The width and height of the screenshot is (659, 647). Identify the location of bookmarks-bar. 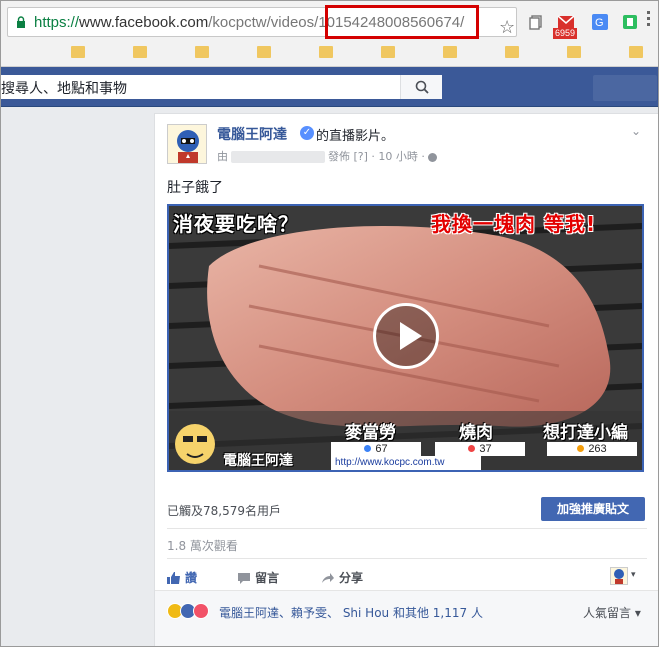
(329, 53).